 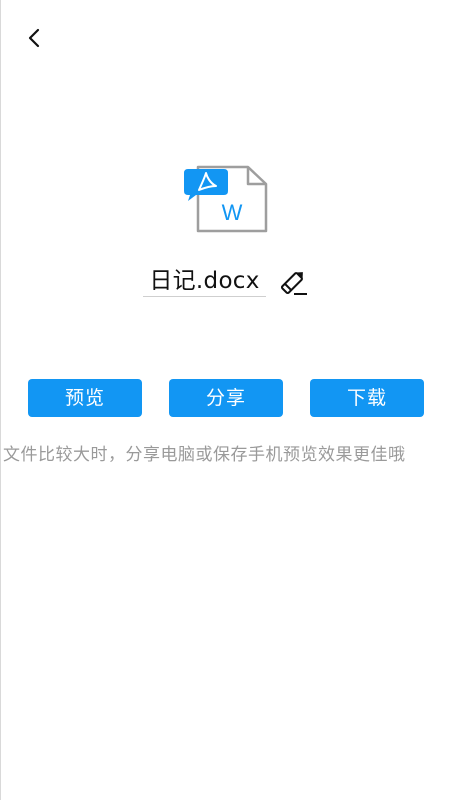 I want to click on word-letter: W, so click(x=232, y=212).